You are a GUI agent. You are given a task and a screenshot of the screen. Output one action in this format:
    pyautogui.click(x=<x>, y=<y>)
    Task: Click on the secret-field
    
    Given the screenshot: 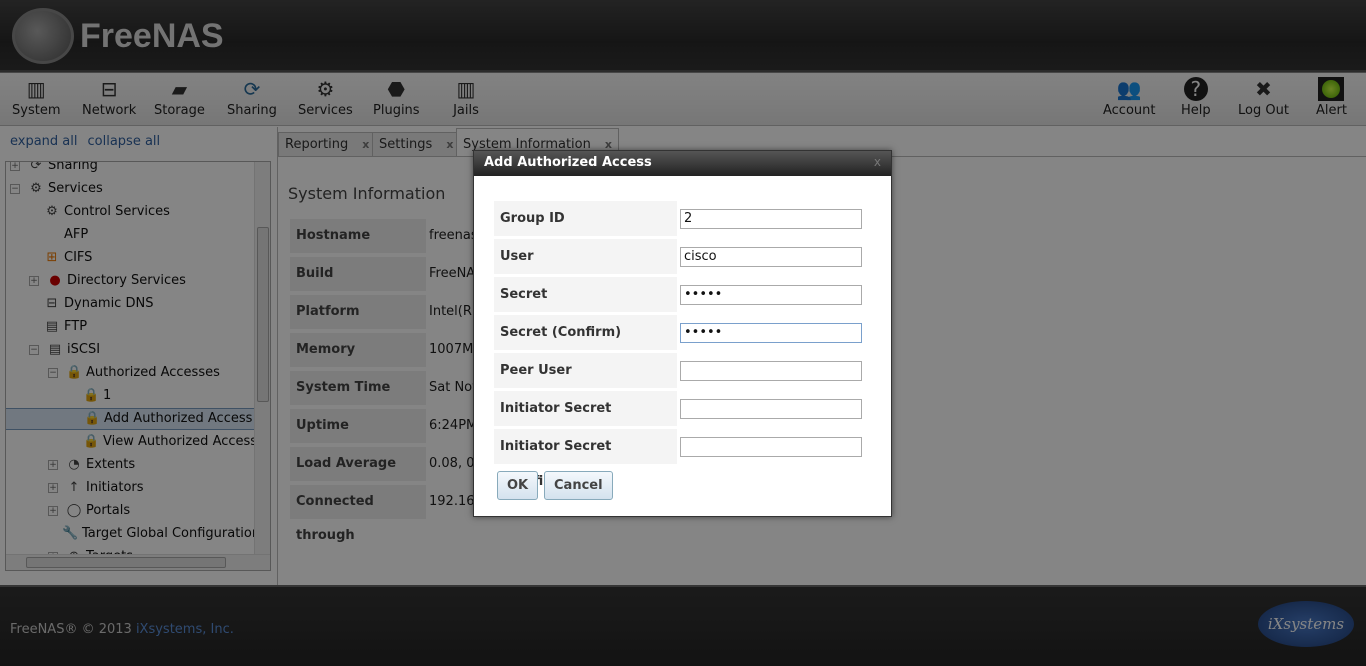 What is the action you would take?
    pyautogui.click(x=771, y=294)
    